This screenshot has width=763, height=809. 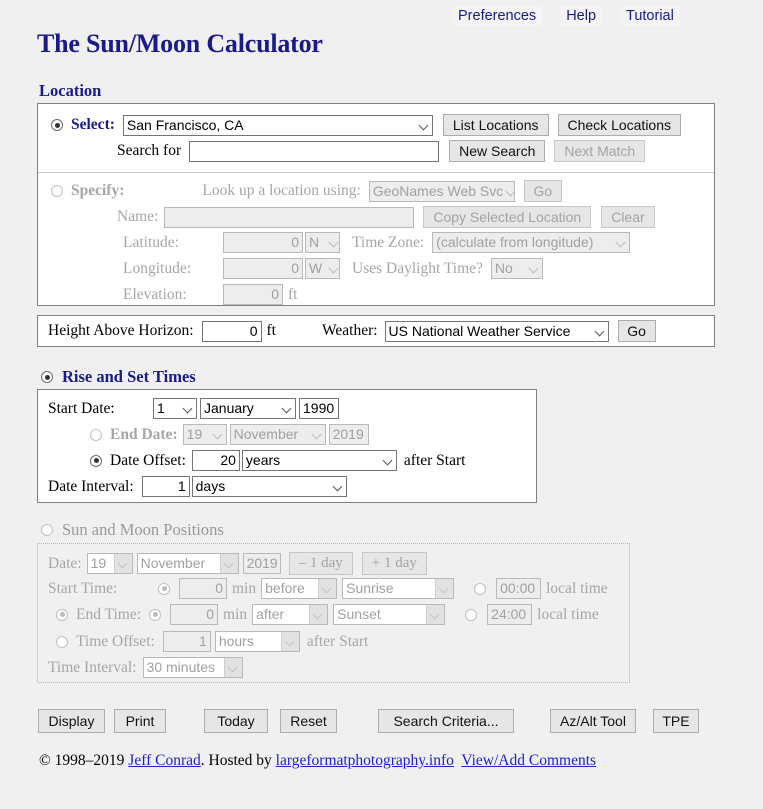 What do you see at coordinates (516, 268) in the screenshot?
I see `daylight-time-select: No` at bounding box center [516, 268].